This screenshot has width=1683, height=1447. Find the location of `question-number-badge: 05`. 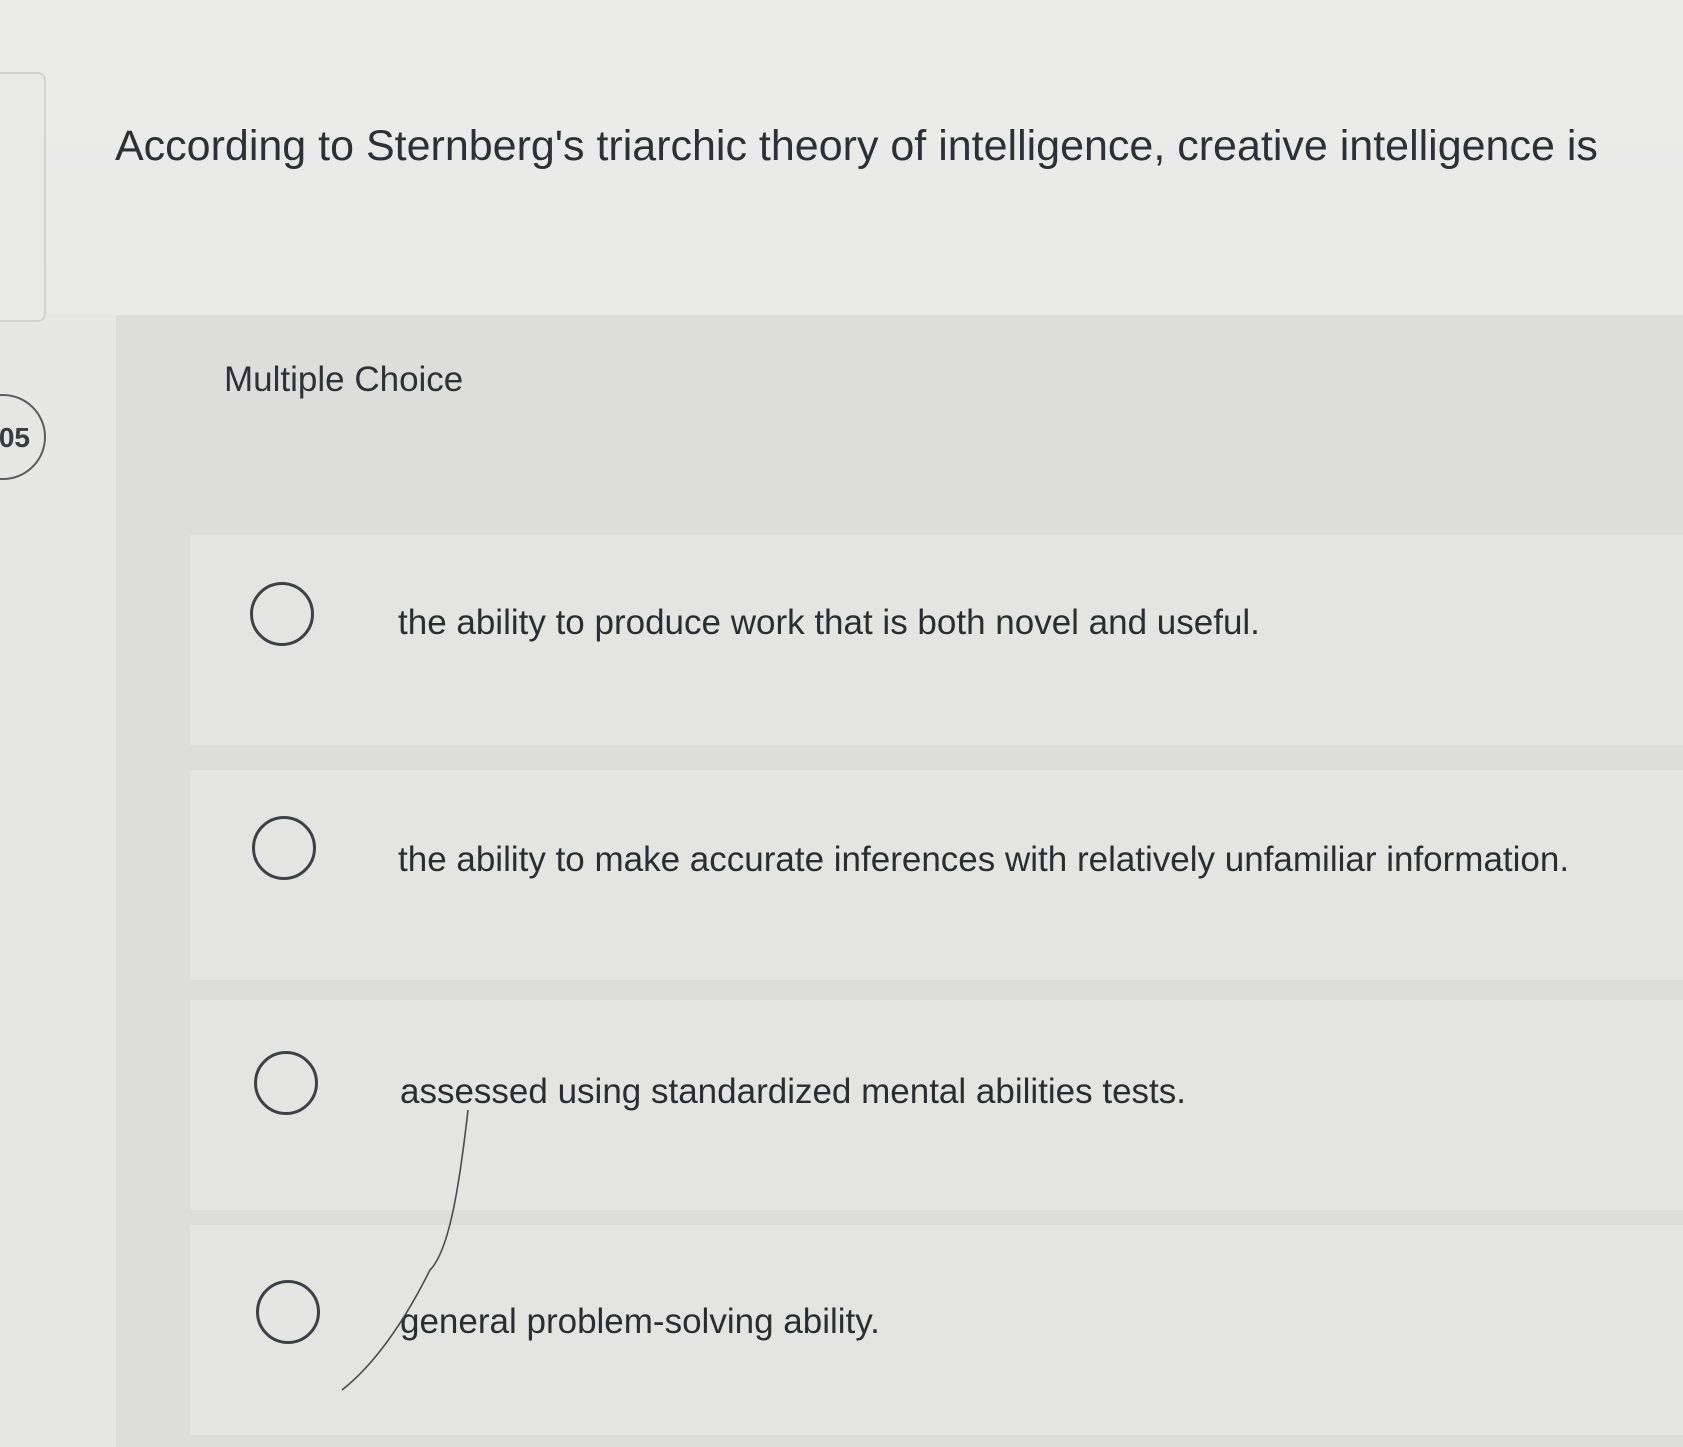

question-number-badge: 05 is located at coordinates (23, 437).